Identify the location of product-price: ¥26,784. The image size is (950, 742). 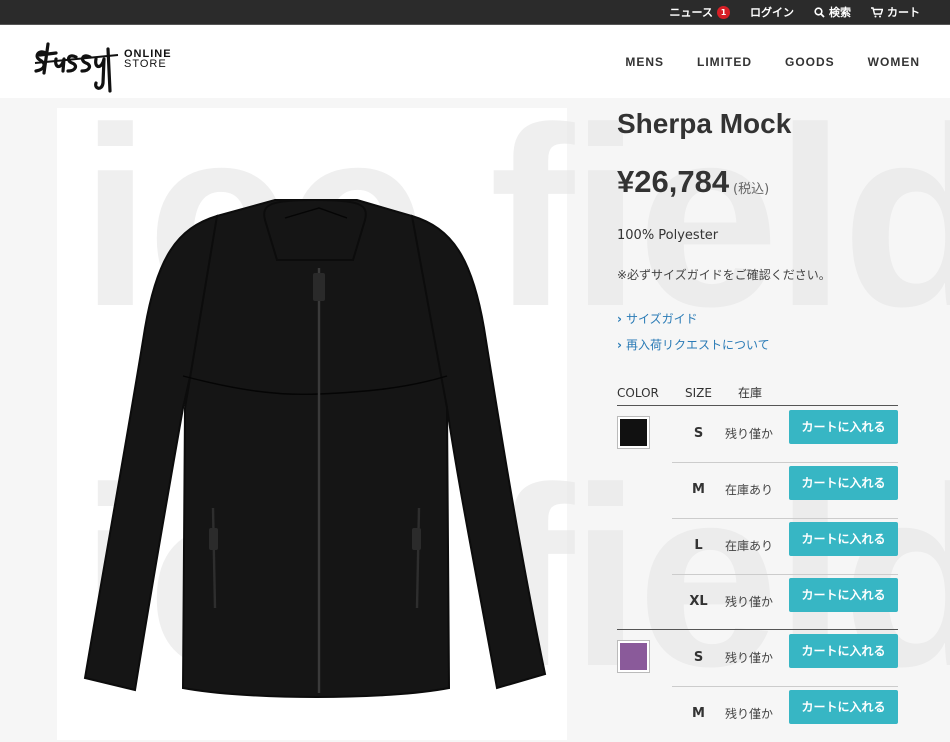
(673, 181).